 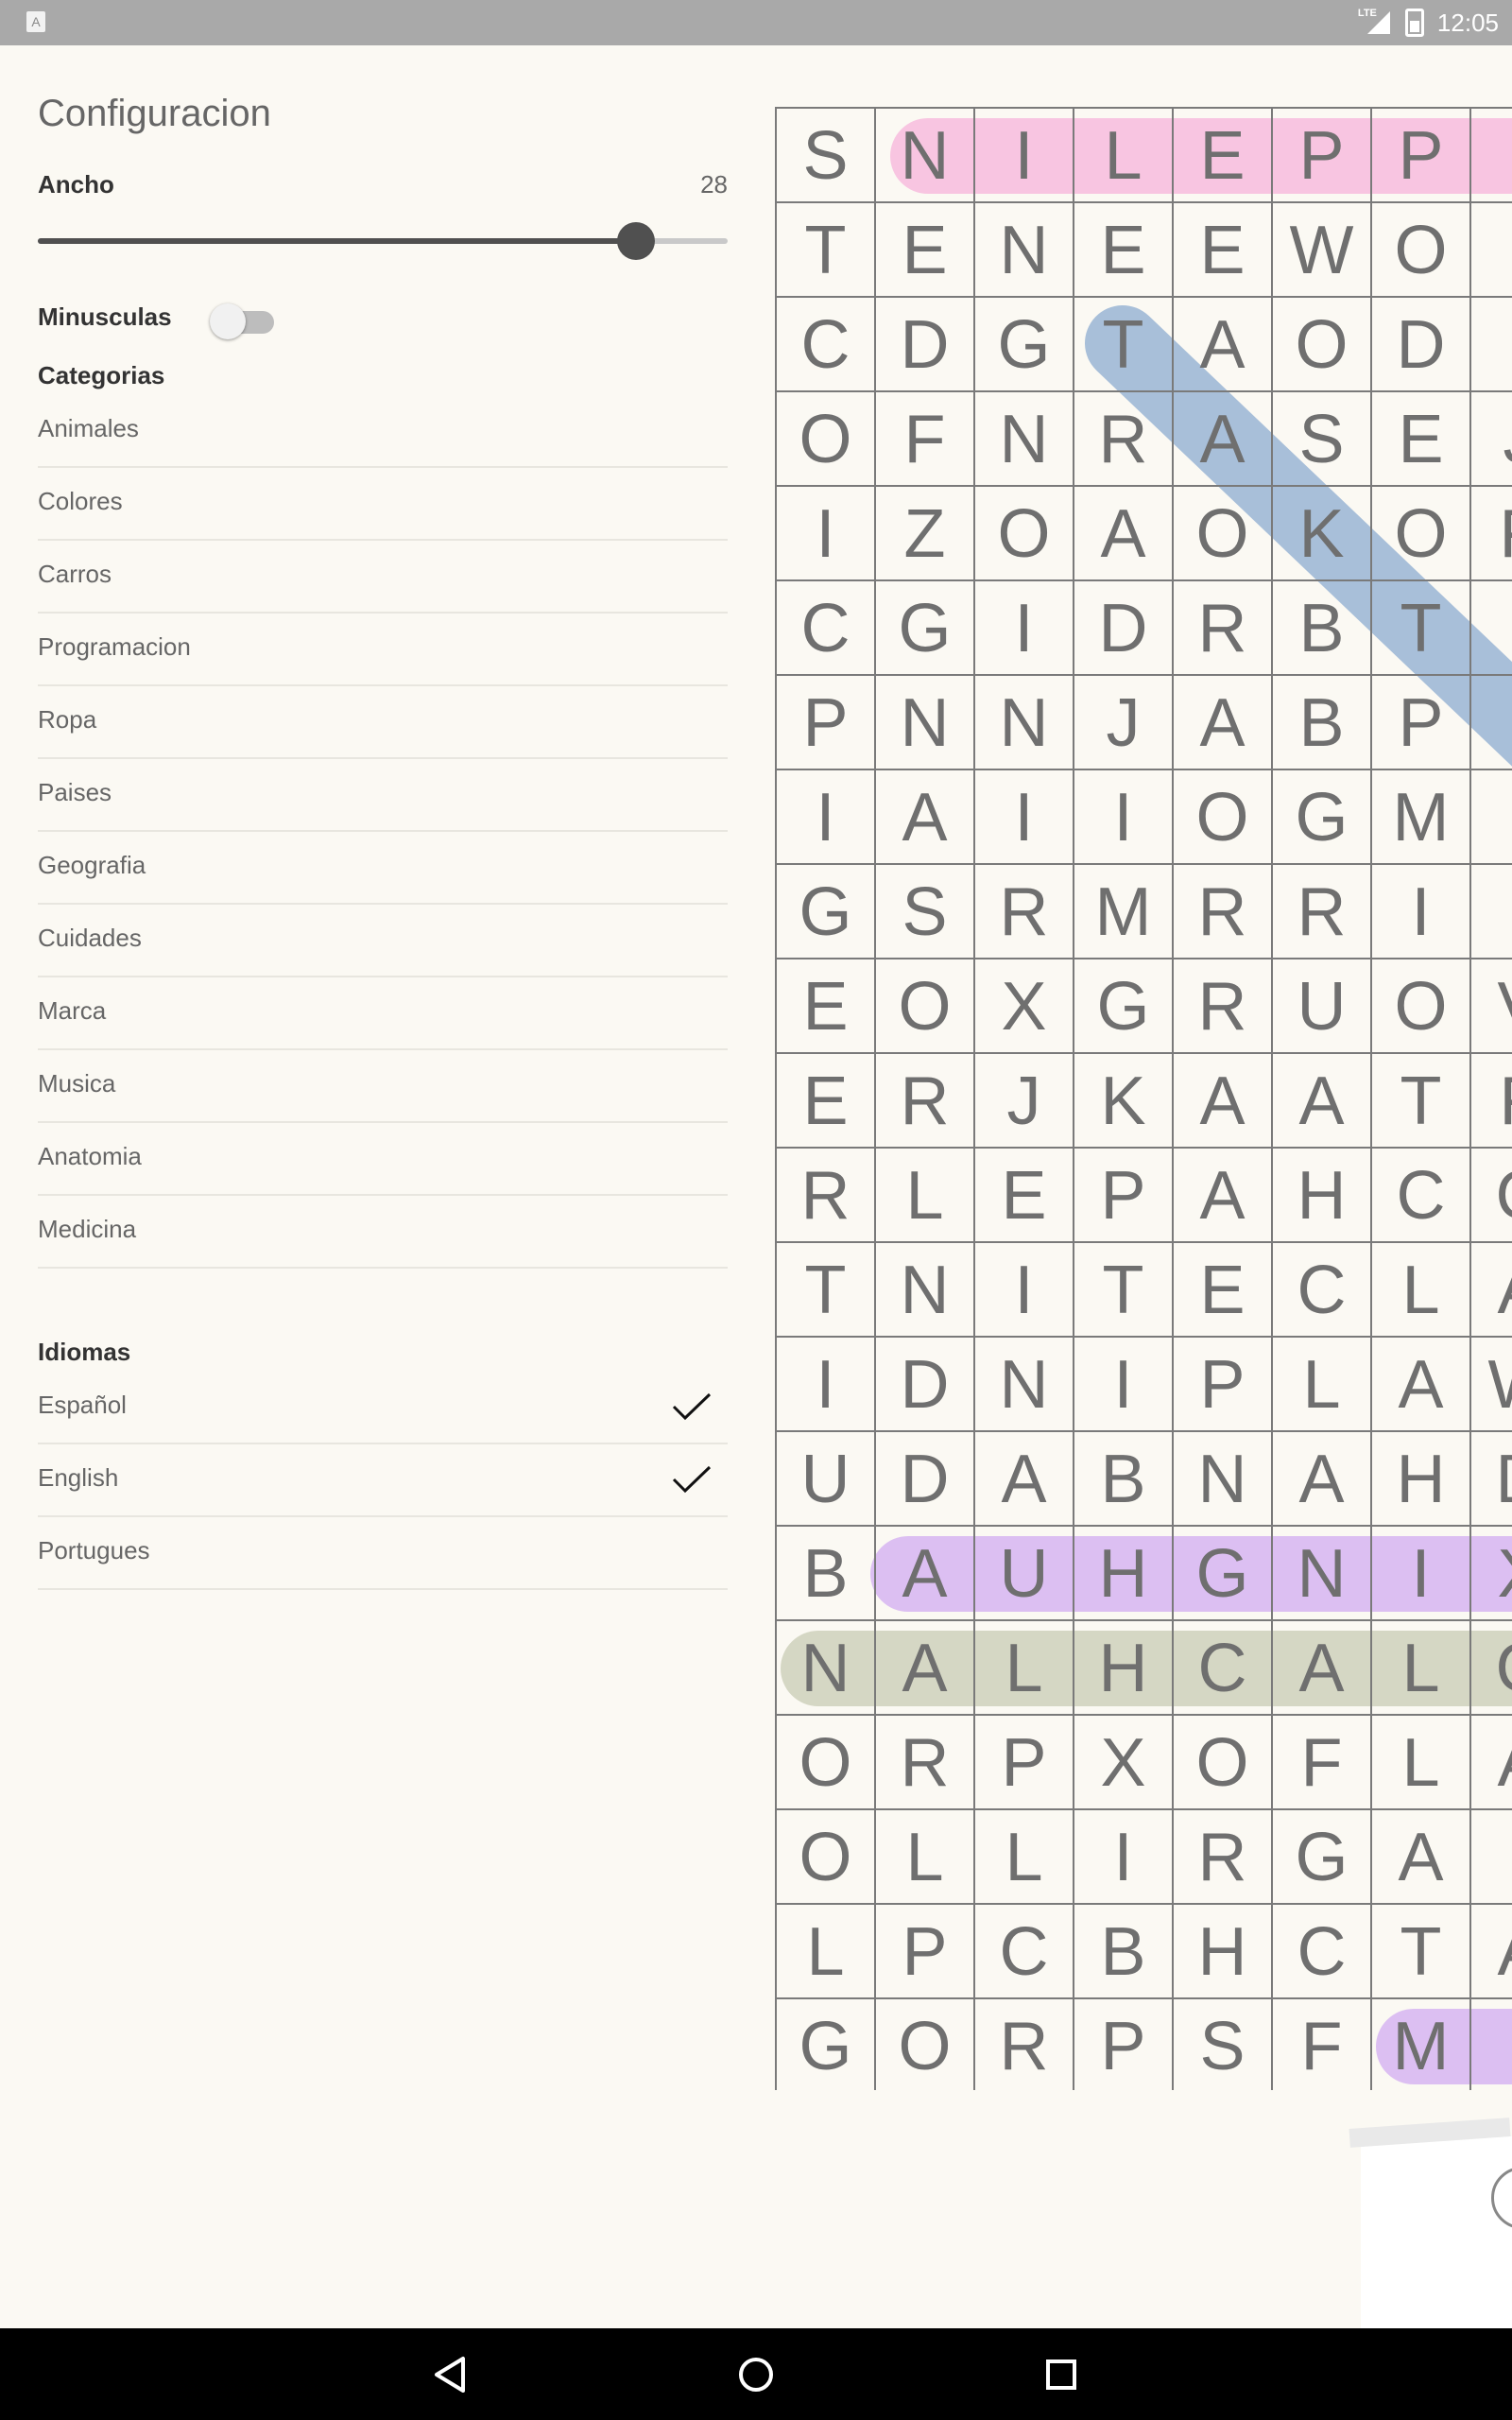 I want to click on grid-cell: Z, so click(x=923, y=532).